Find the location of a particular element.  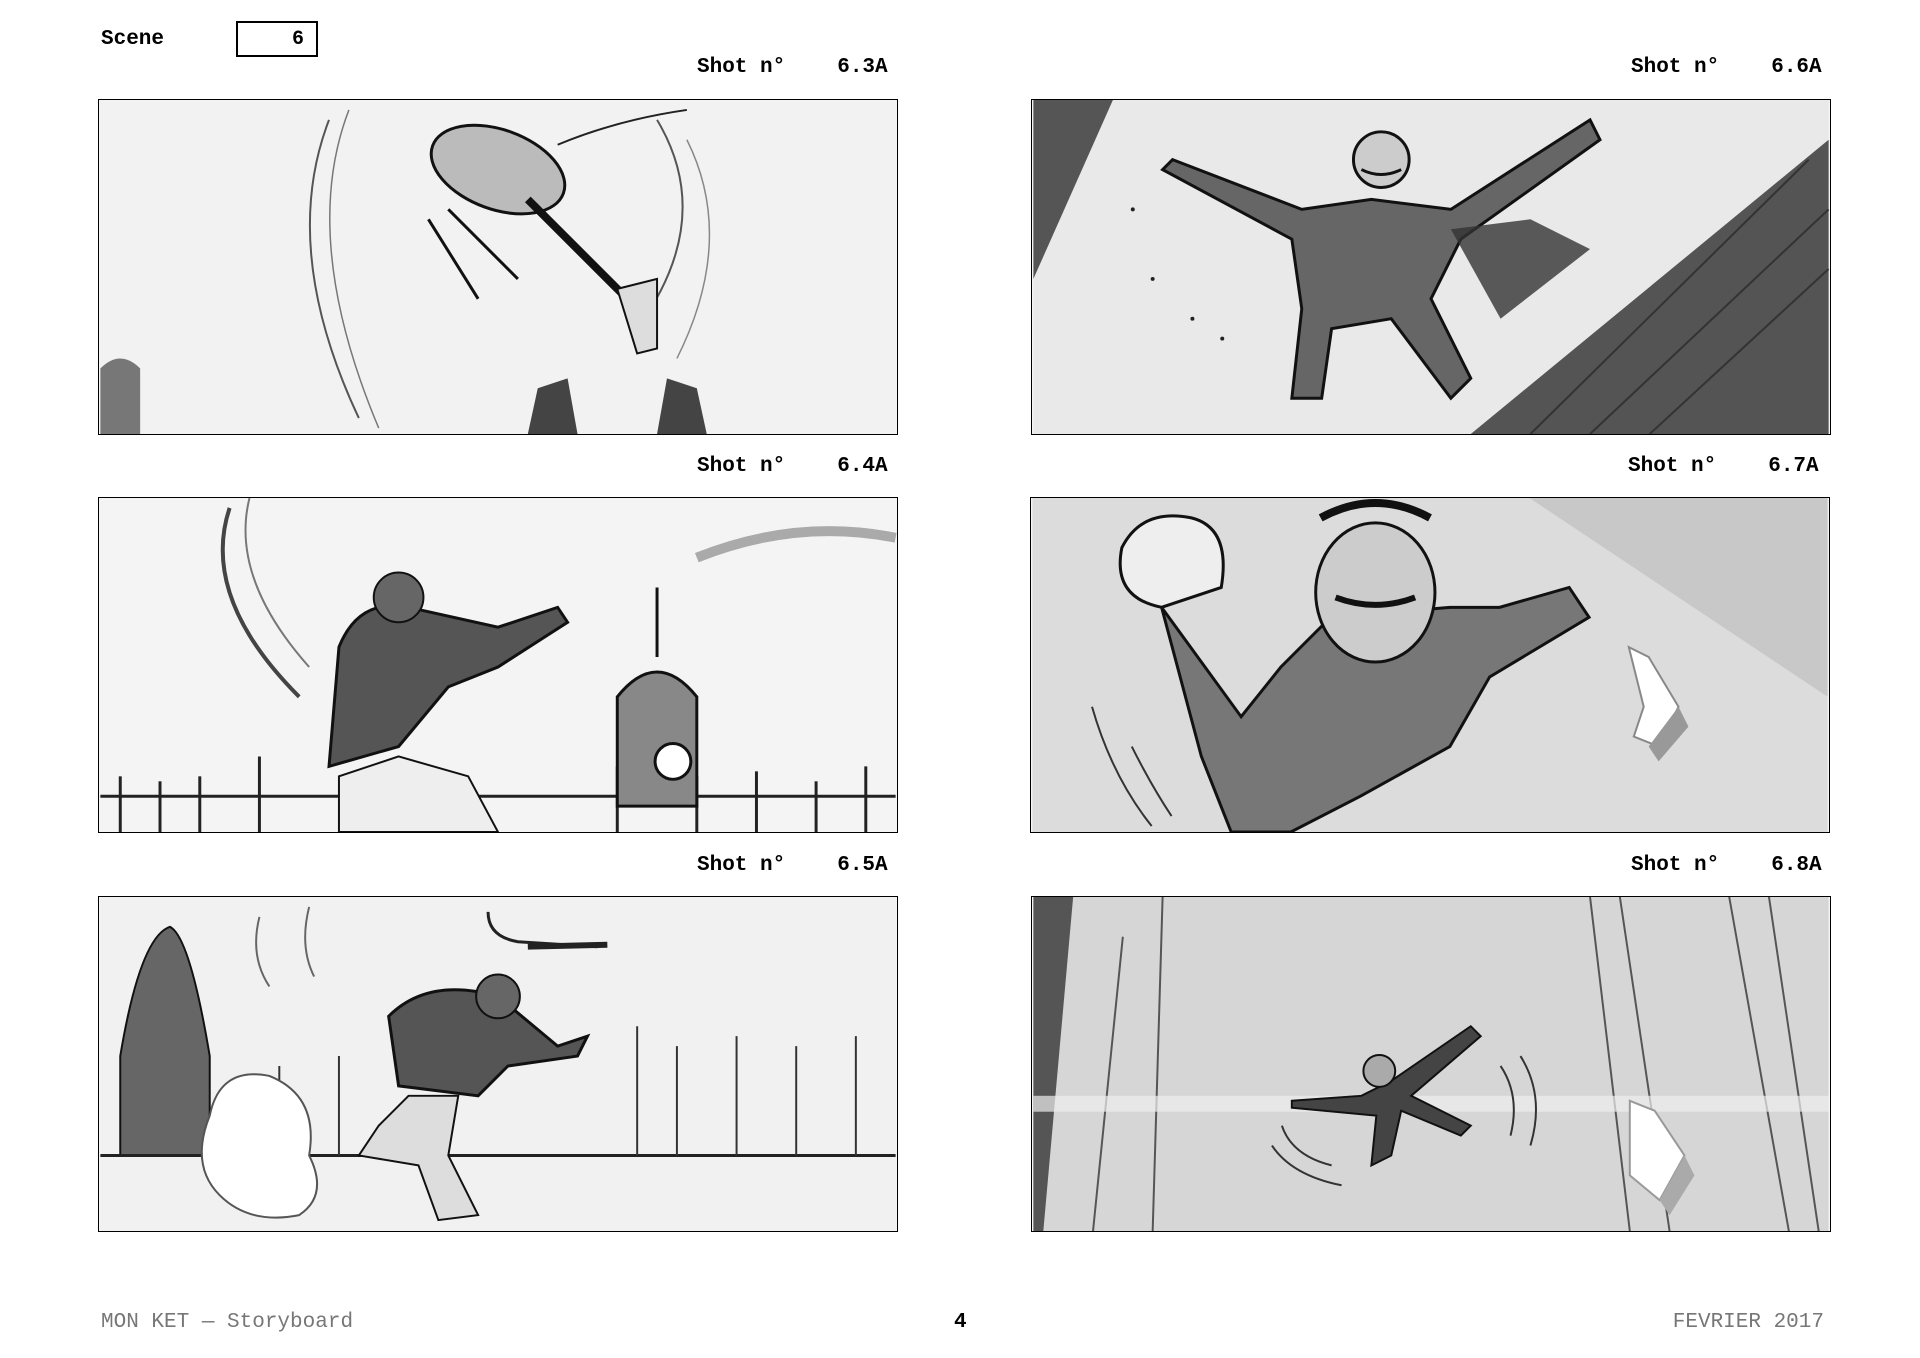

freefall-closeup-sketch is located at coordinates (1430, 665).